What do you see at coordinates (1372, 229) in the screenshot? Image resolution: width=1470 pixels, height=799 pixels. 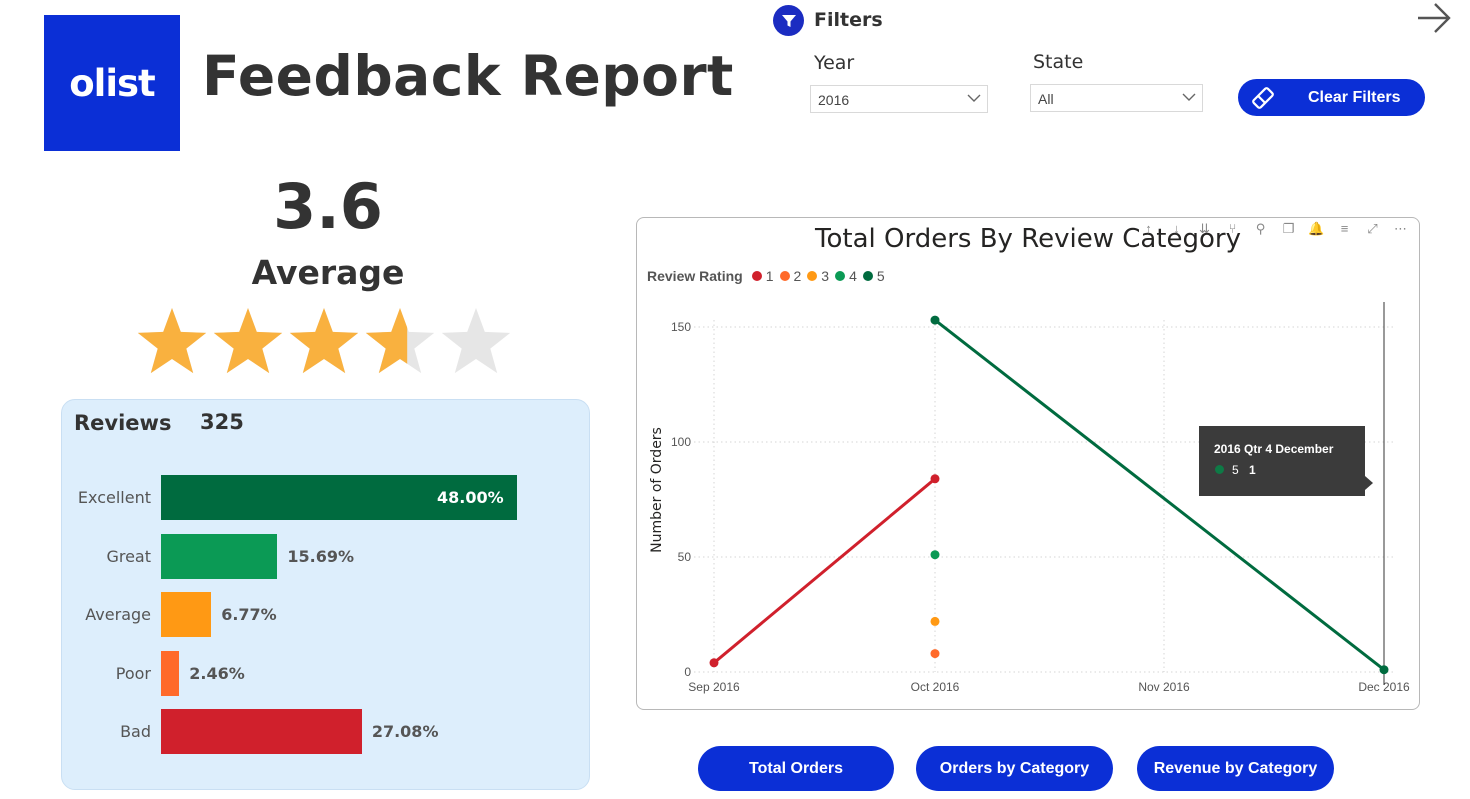 I see `focus-mode-icon: ⤢` at bounding box center [1372, 229].